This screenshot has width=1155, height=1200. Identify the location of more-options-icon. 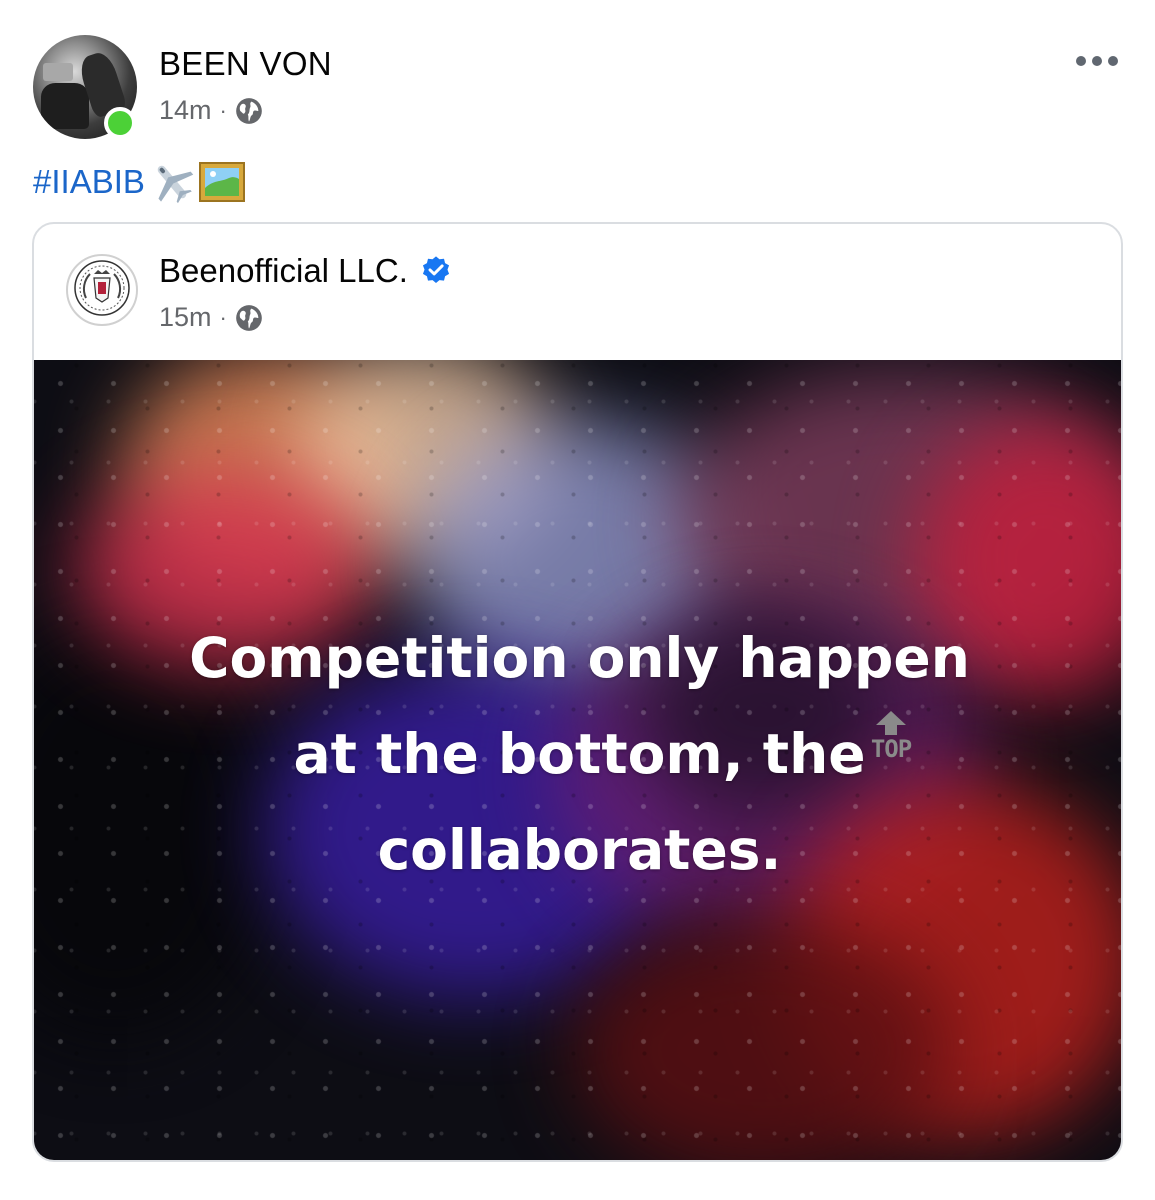
(1099, 61).